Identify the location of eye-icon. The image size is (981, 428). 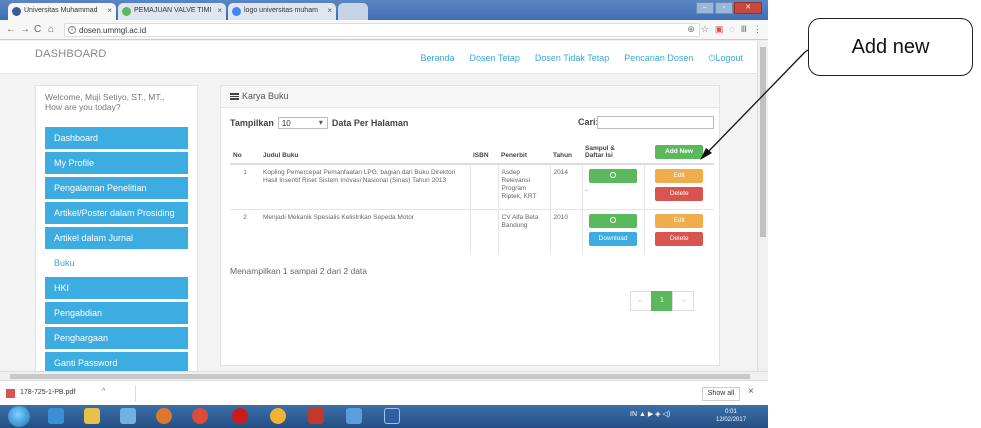
(613, 175).